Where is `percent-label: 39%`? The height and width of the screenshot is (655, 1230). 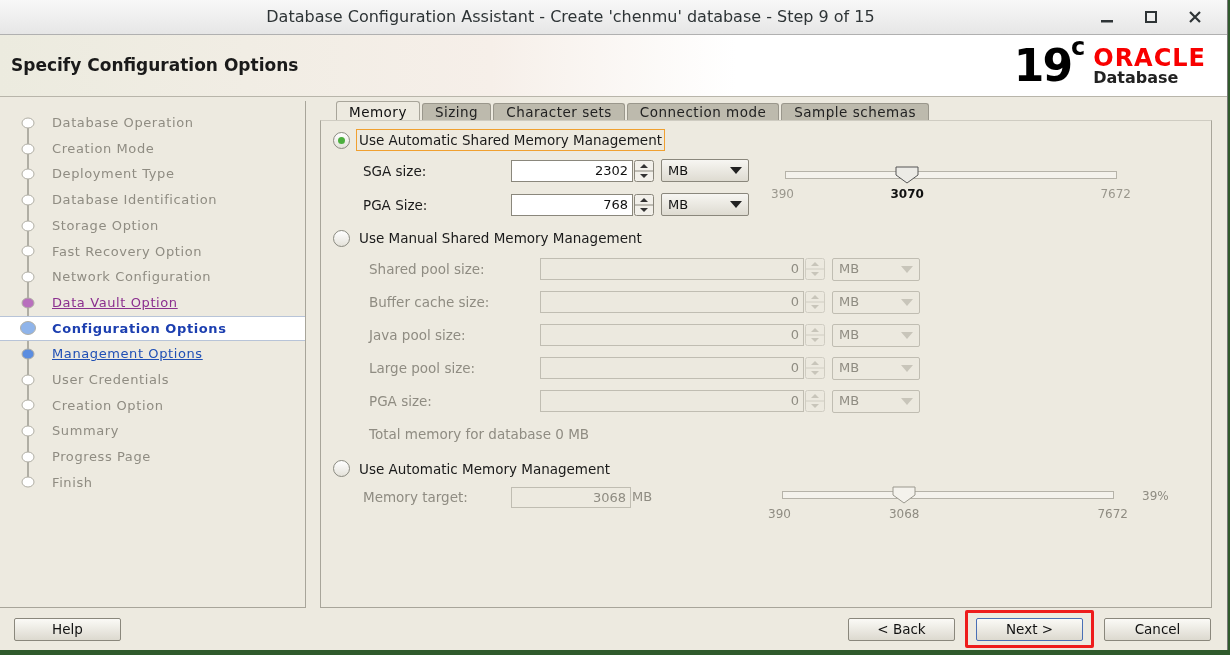 percent-label: 39% is located at coordinates (1155, 496).